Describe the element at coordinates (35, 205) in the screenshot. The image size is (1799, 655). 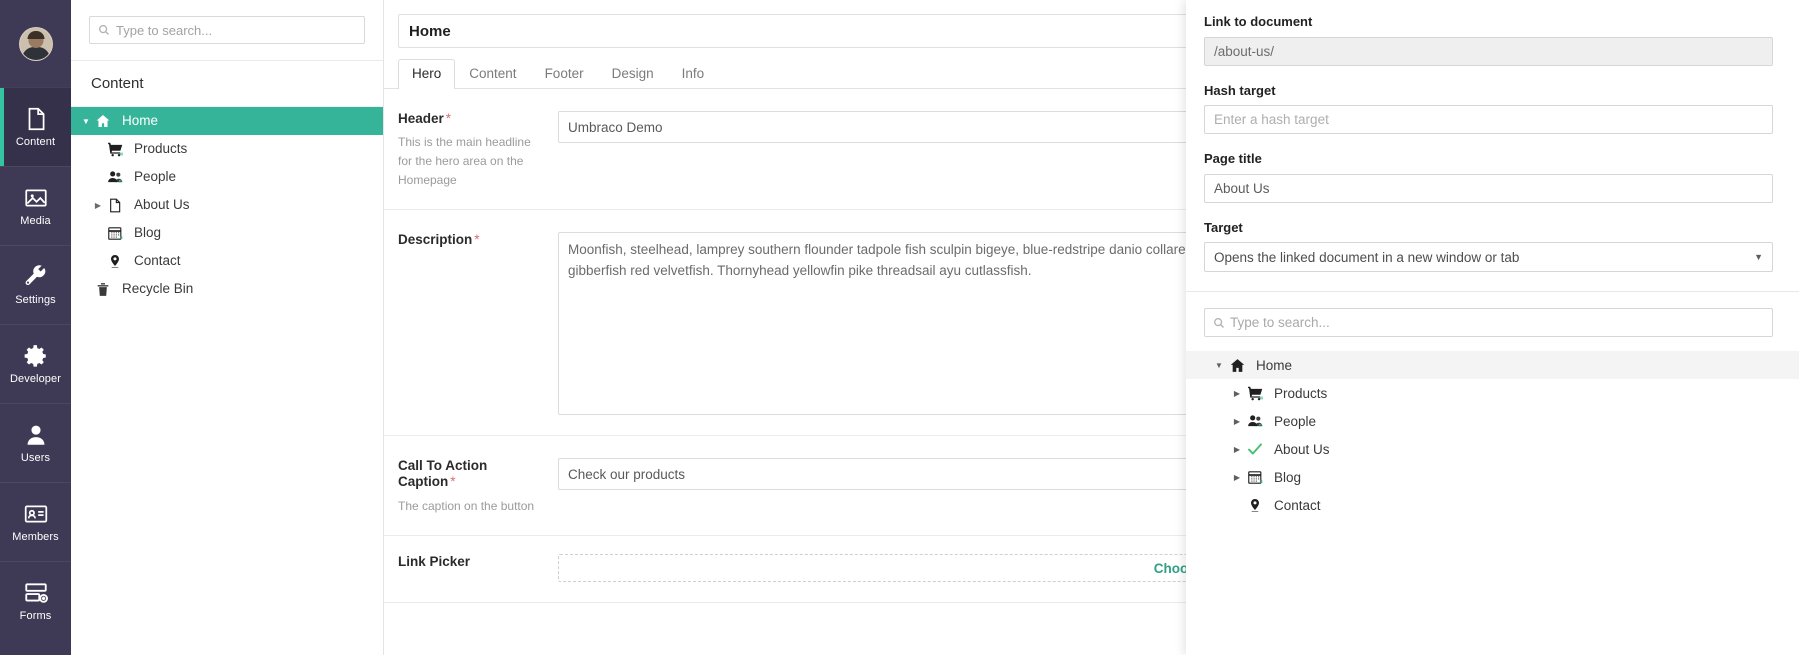
I see `rail-item-media: Media` at that location.